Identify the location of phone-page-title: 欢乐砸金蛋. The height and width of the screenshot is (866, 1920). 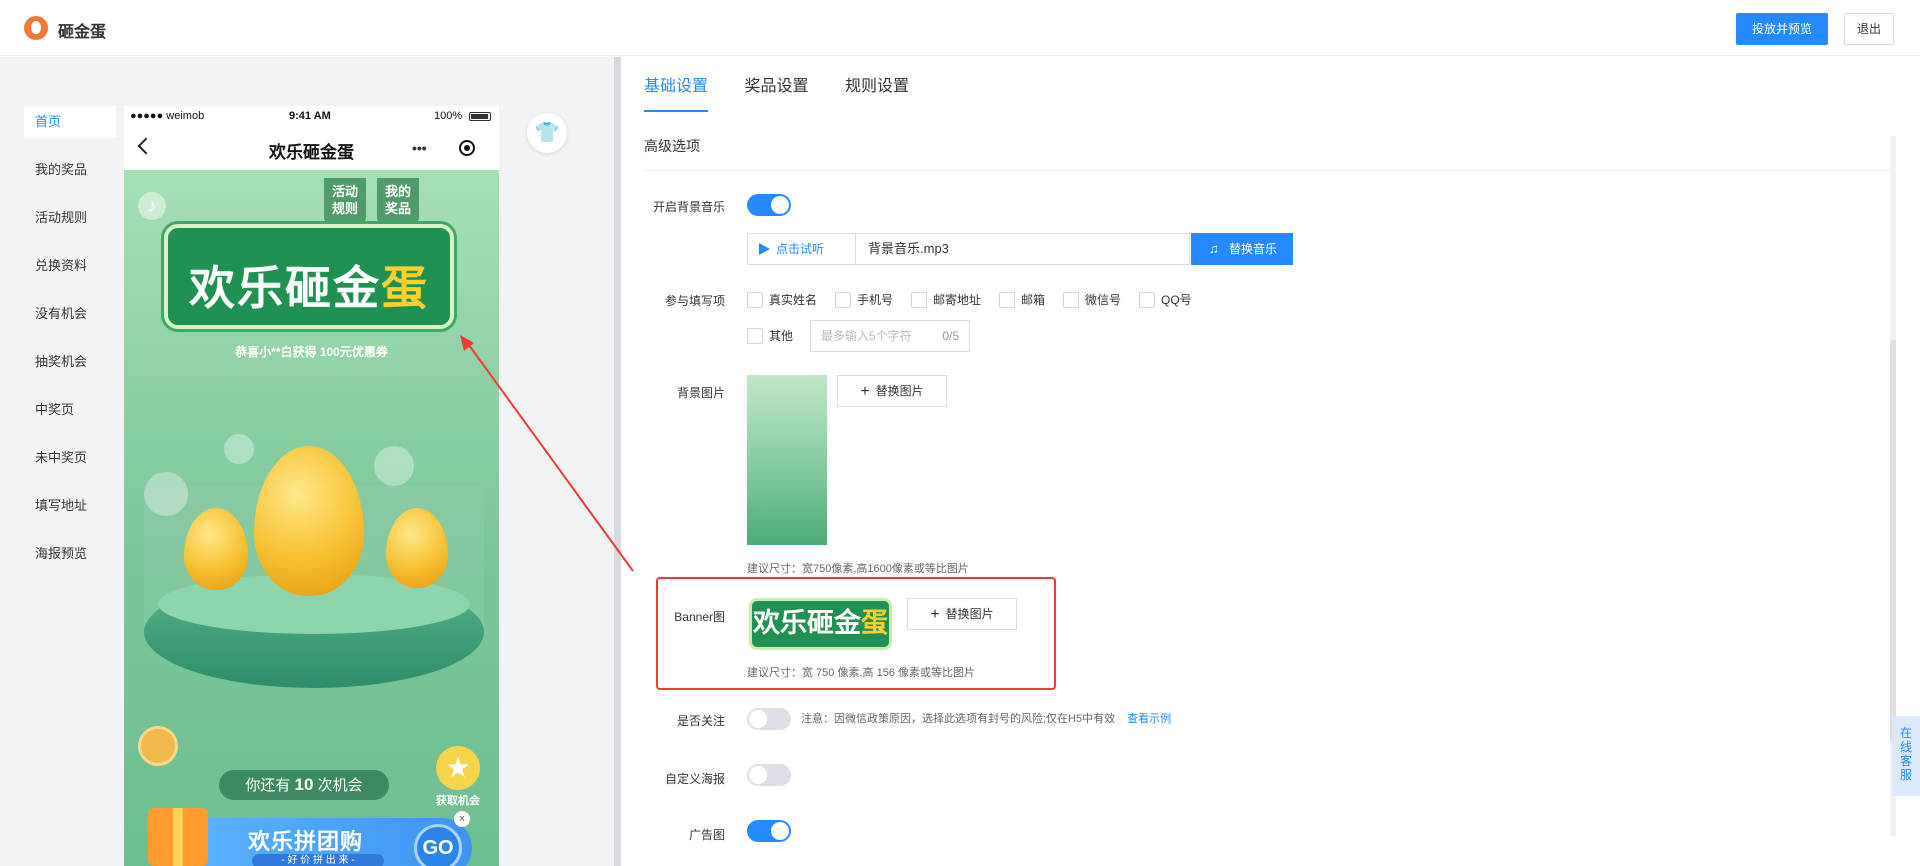
(311, 152).